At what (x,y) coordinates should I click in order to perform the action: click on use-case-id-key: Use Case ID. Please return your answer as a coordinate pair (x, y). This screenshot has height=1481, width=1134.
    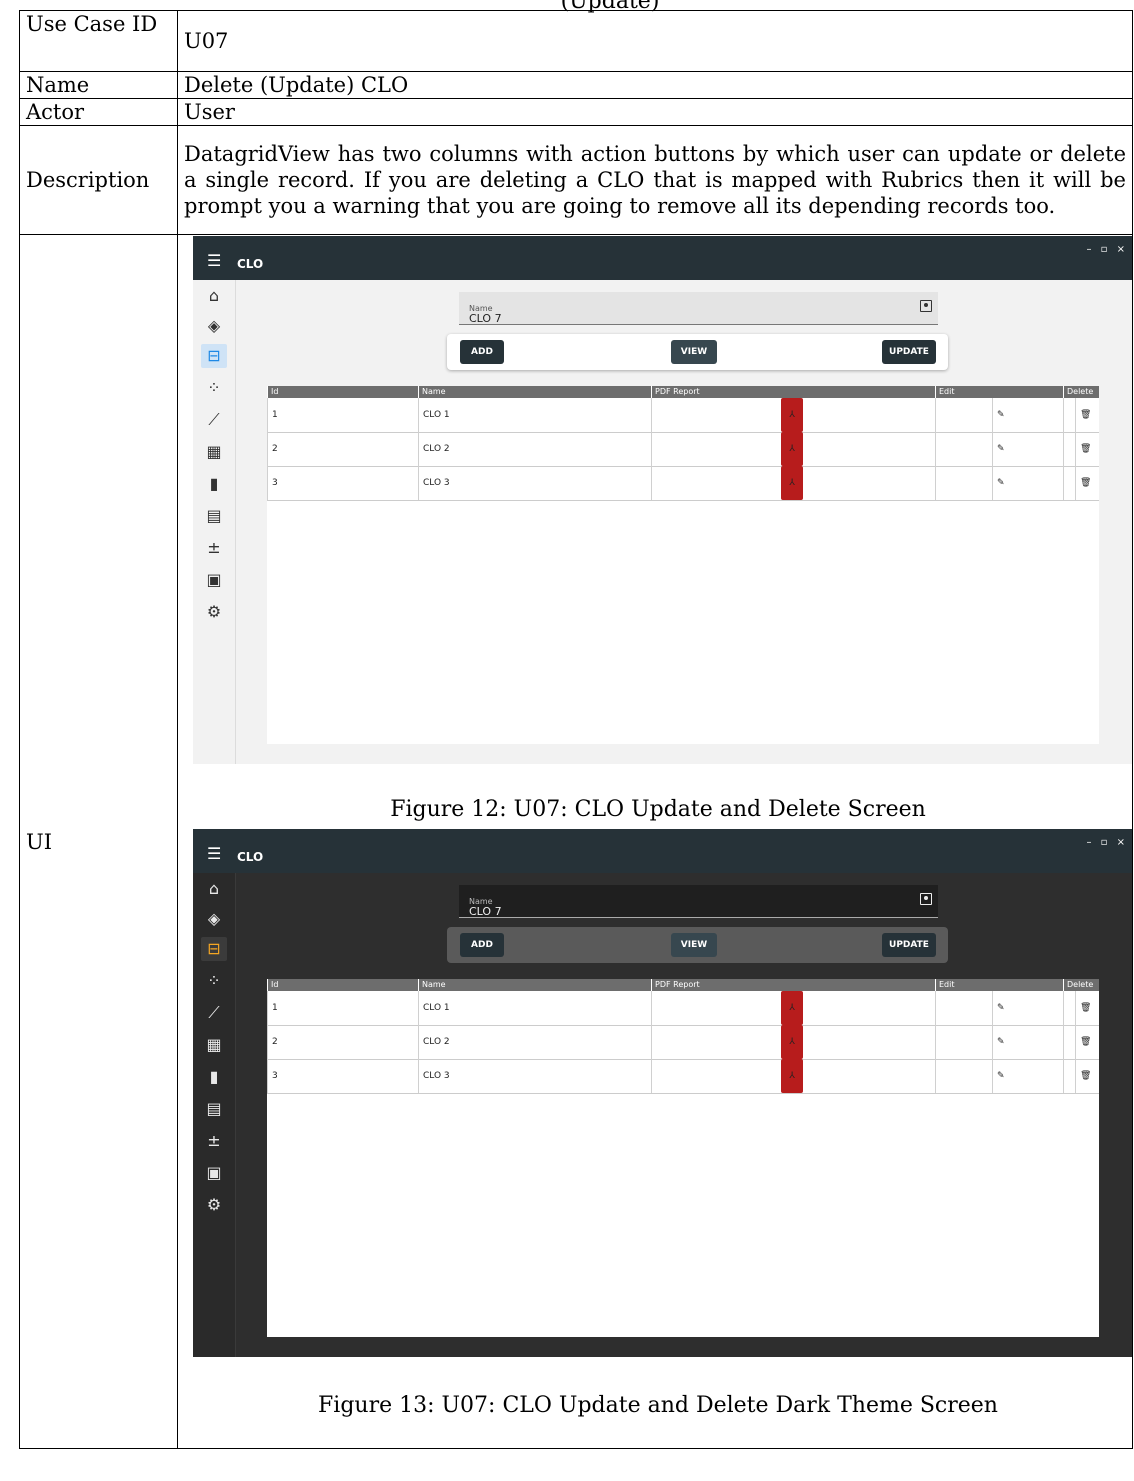
    Looking at the image, I should click on (98, 41).